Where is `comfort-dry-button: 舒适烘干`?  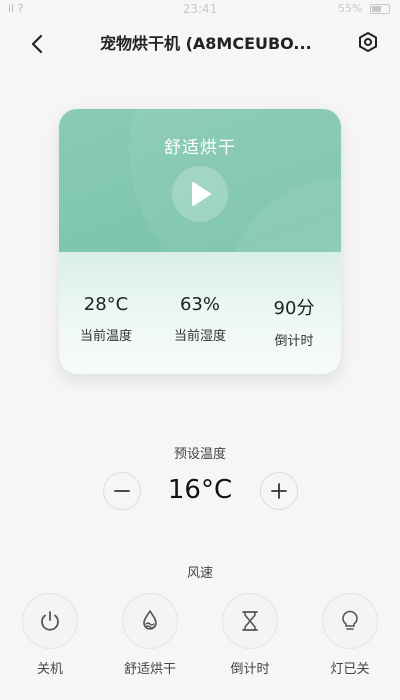 comfort-dry-button: 舒适烘干 is located at coordinates (150, 635).